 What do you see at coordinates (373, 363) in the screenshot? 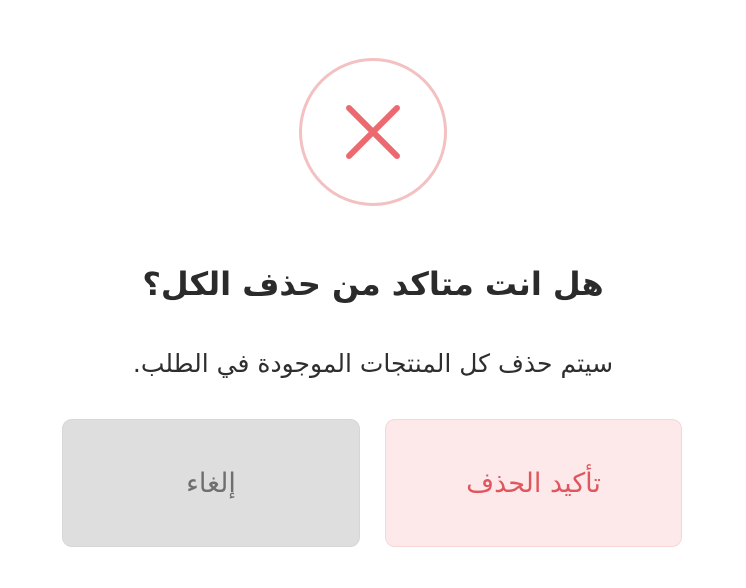
I see `dialog-message: سيتم حذف كل المنتجات الموجودة في الطلب.` at bounding box center [373, 363].